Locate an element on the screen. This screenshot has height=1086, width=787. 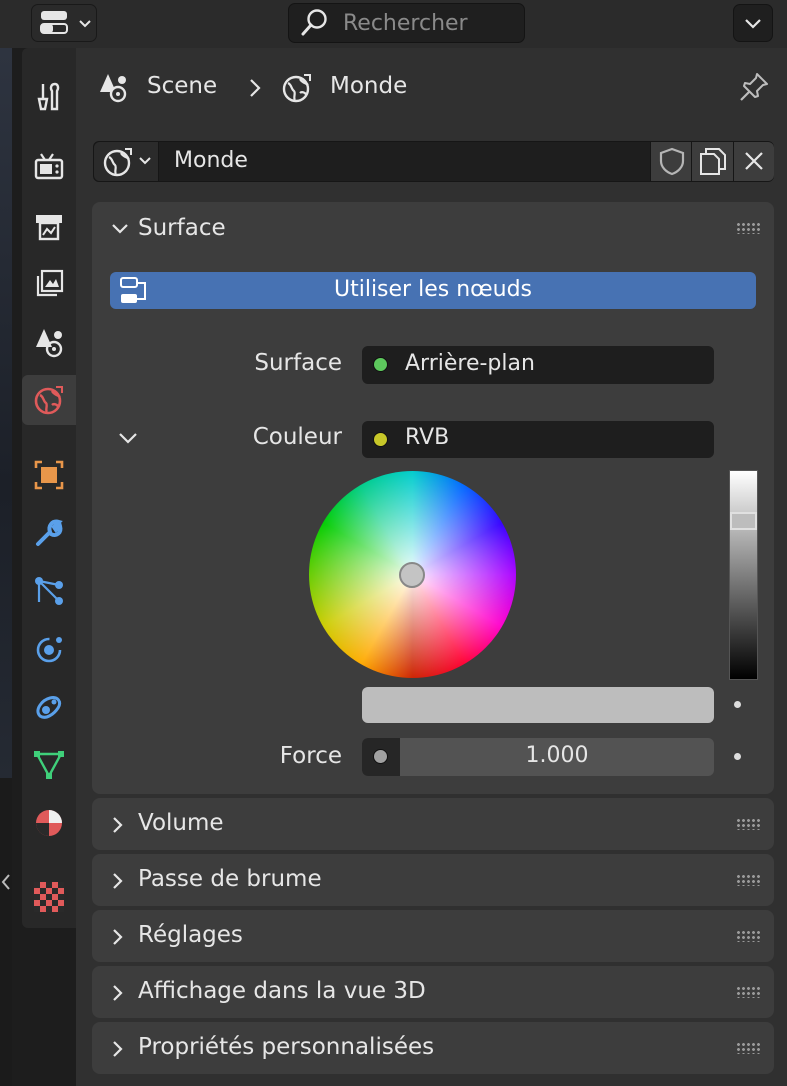
render-icon is located at coordinates (49, 166).